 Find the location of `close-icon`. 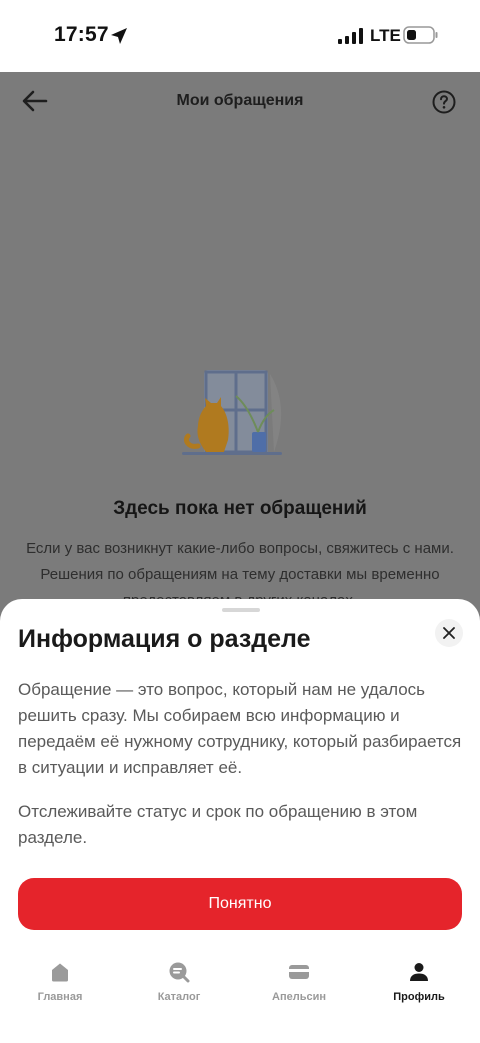

close-icon is located at coordinates (449, 633).